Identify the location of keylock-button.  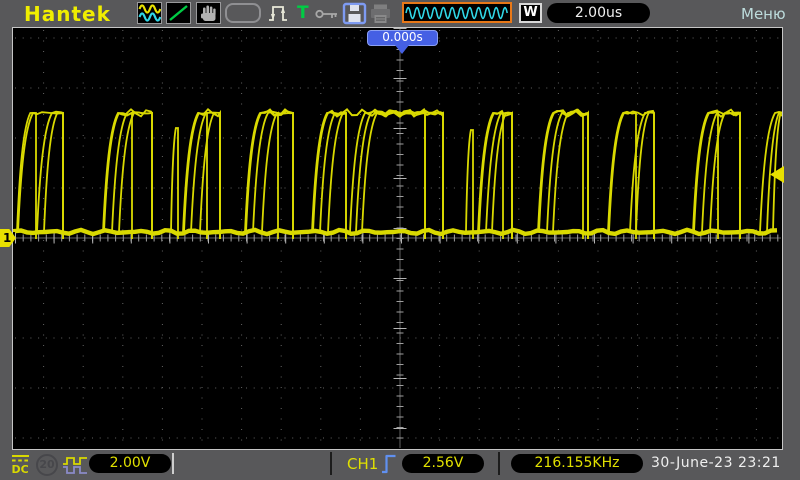
(327, 14).